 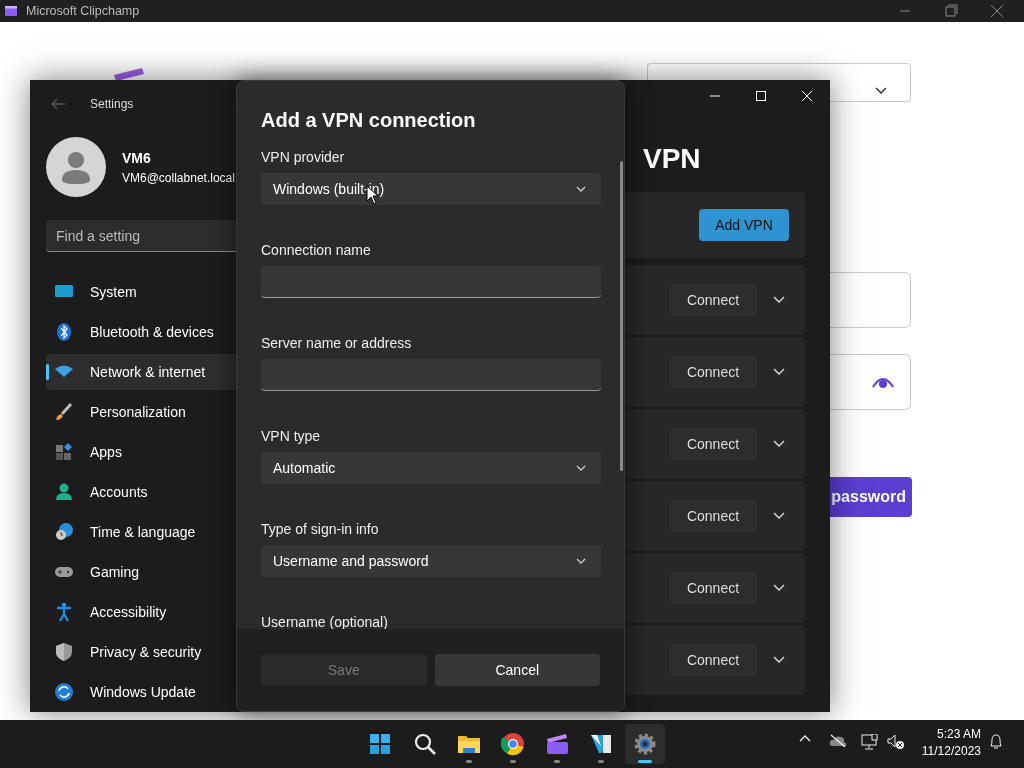 I want to click on apps-icon, so click(x=64, y=452).